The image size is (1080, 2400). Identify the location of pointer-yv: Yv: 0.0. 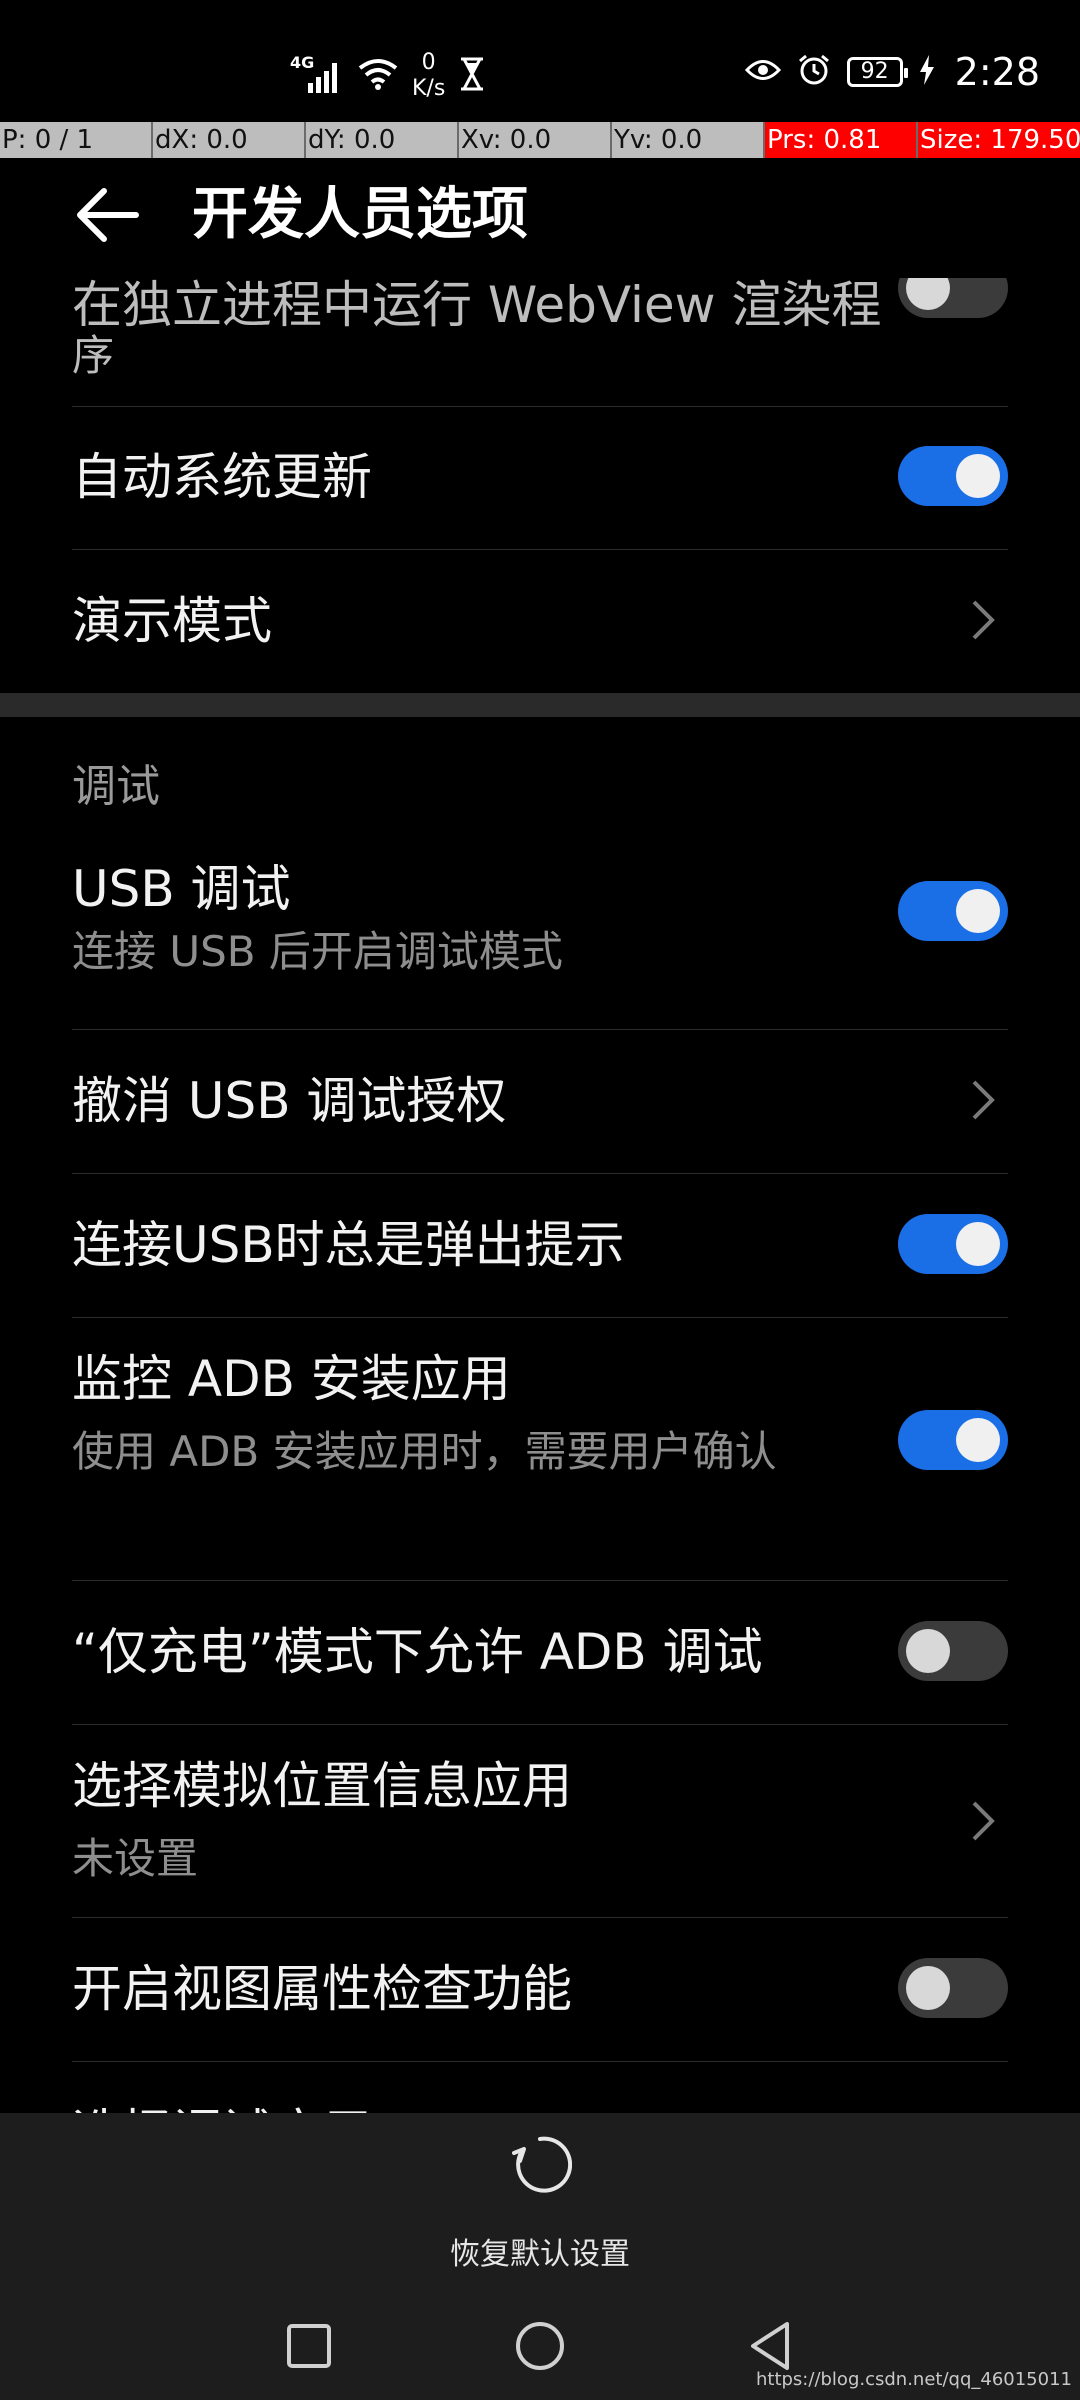
(688, 140).